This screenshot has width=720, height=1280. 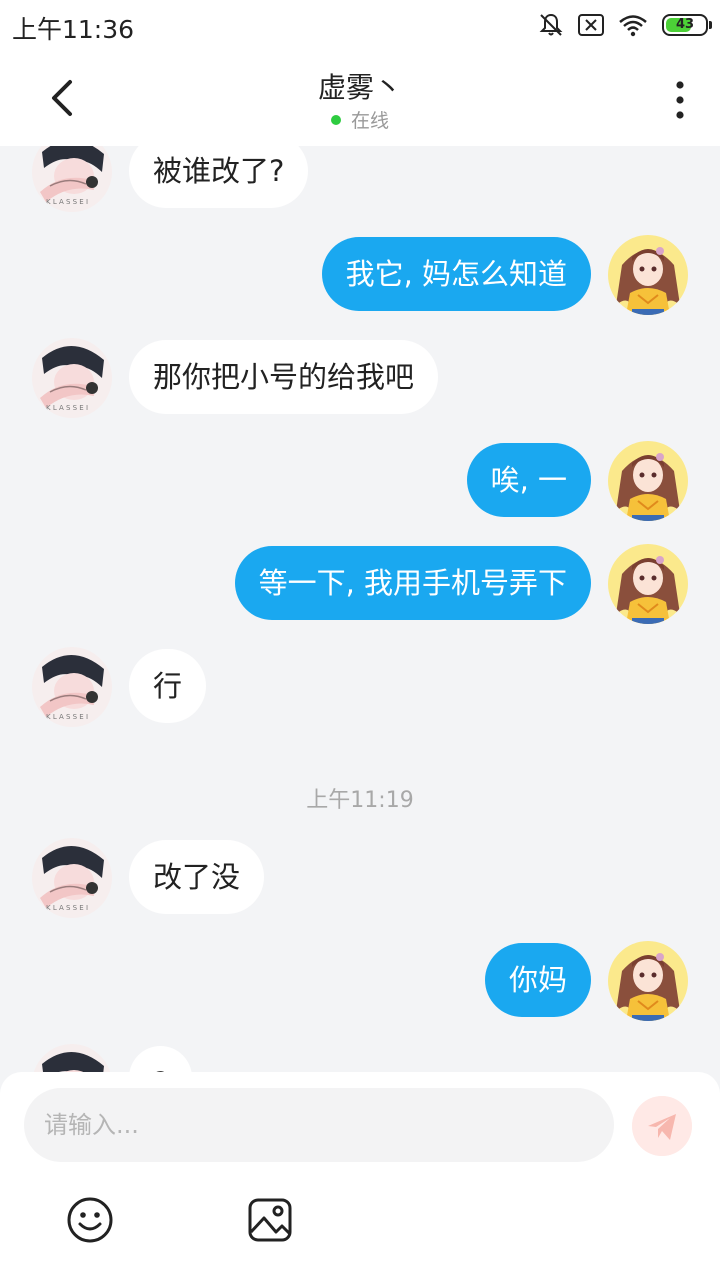 What do you see at coordinates (219, 177) in the screenshot?
I see `message-bubble-incoming: 被谁改了?` at bounding box center [219, 177].